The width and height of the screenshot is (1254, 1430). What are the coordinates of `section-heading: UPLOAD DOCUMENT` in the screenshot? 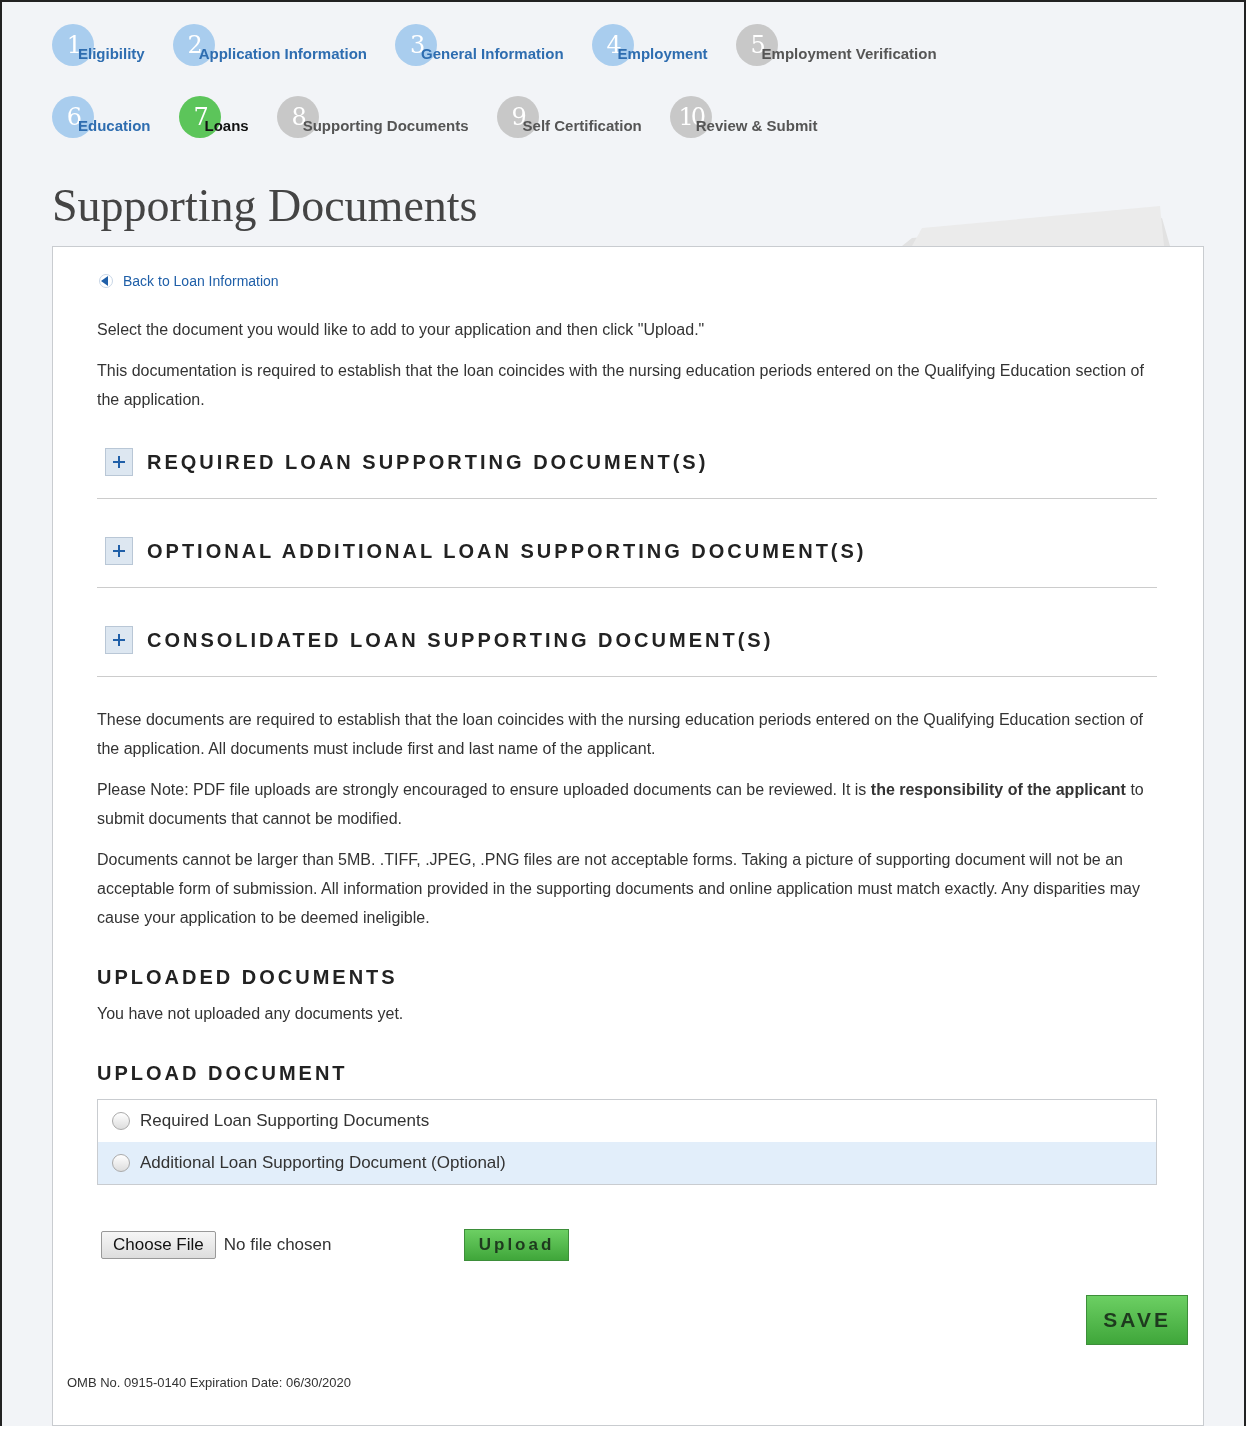 It's located at (223, 1073).